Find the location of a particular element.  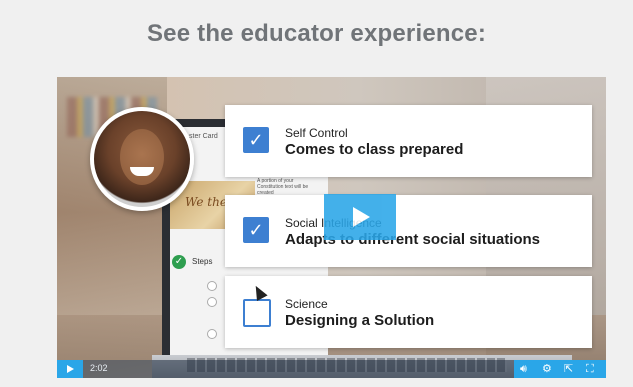

video-time: 2:02 is located at coordinates (99, 368).